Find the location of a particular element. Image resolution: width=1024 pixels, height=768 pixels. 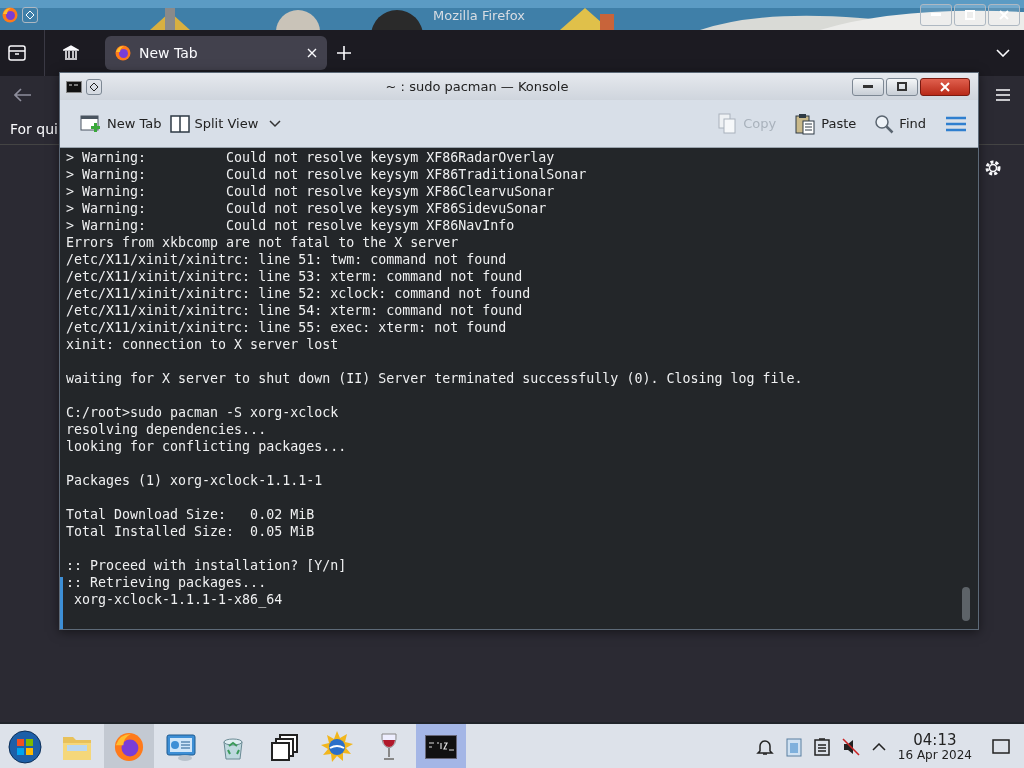

terminal-line: xinit: connection to X server lost is located at coordinates (203, 344).